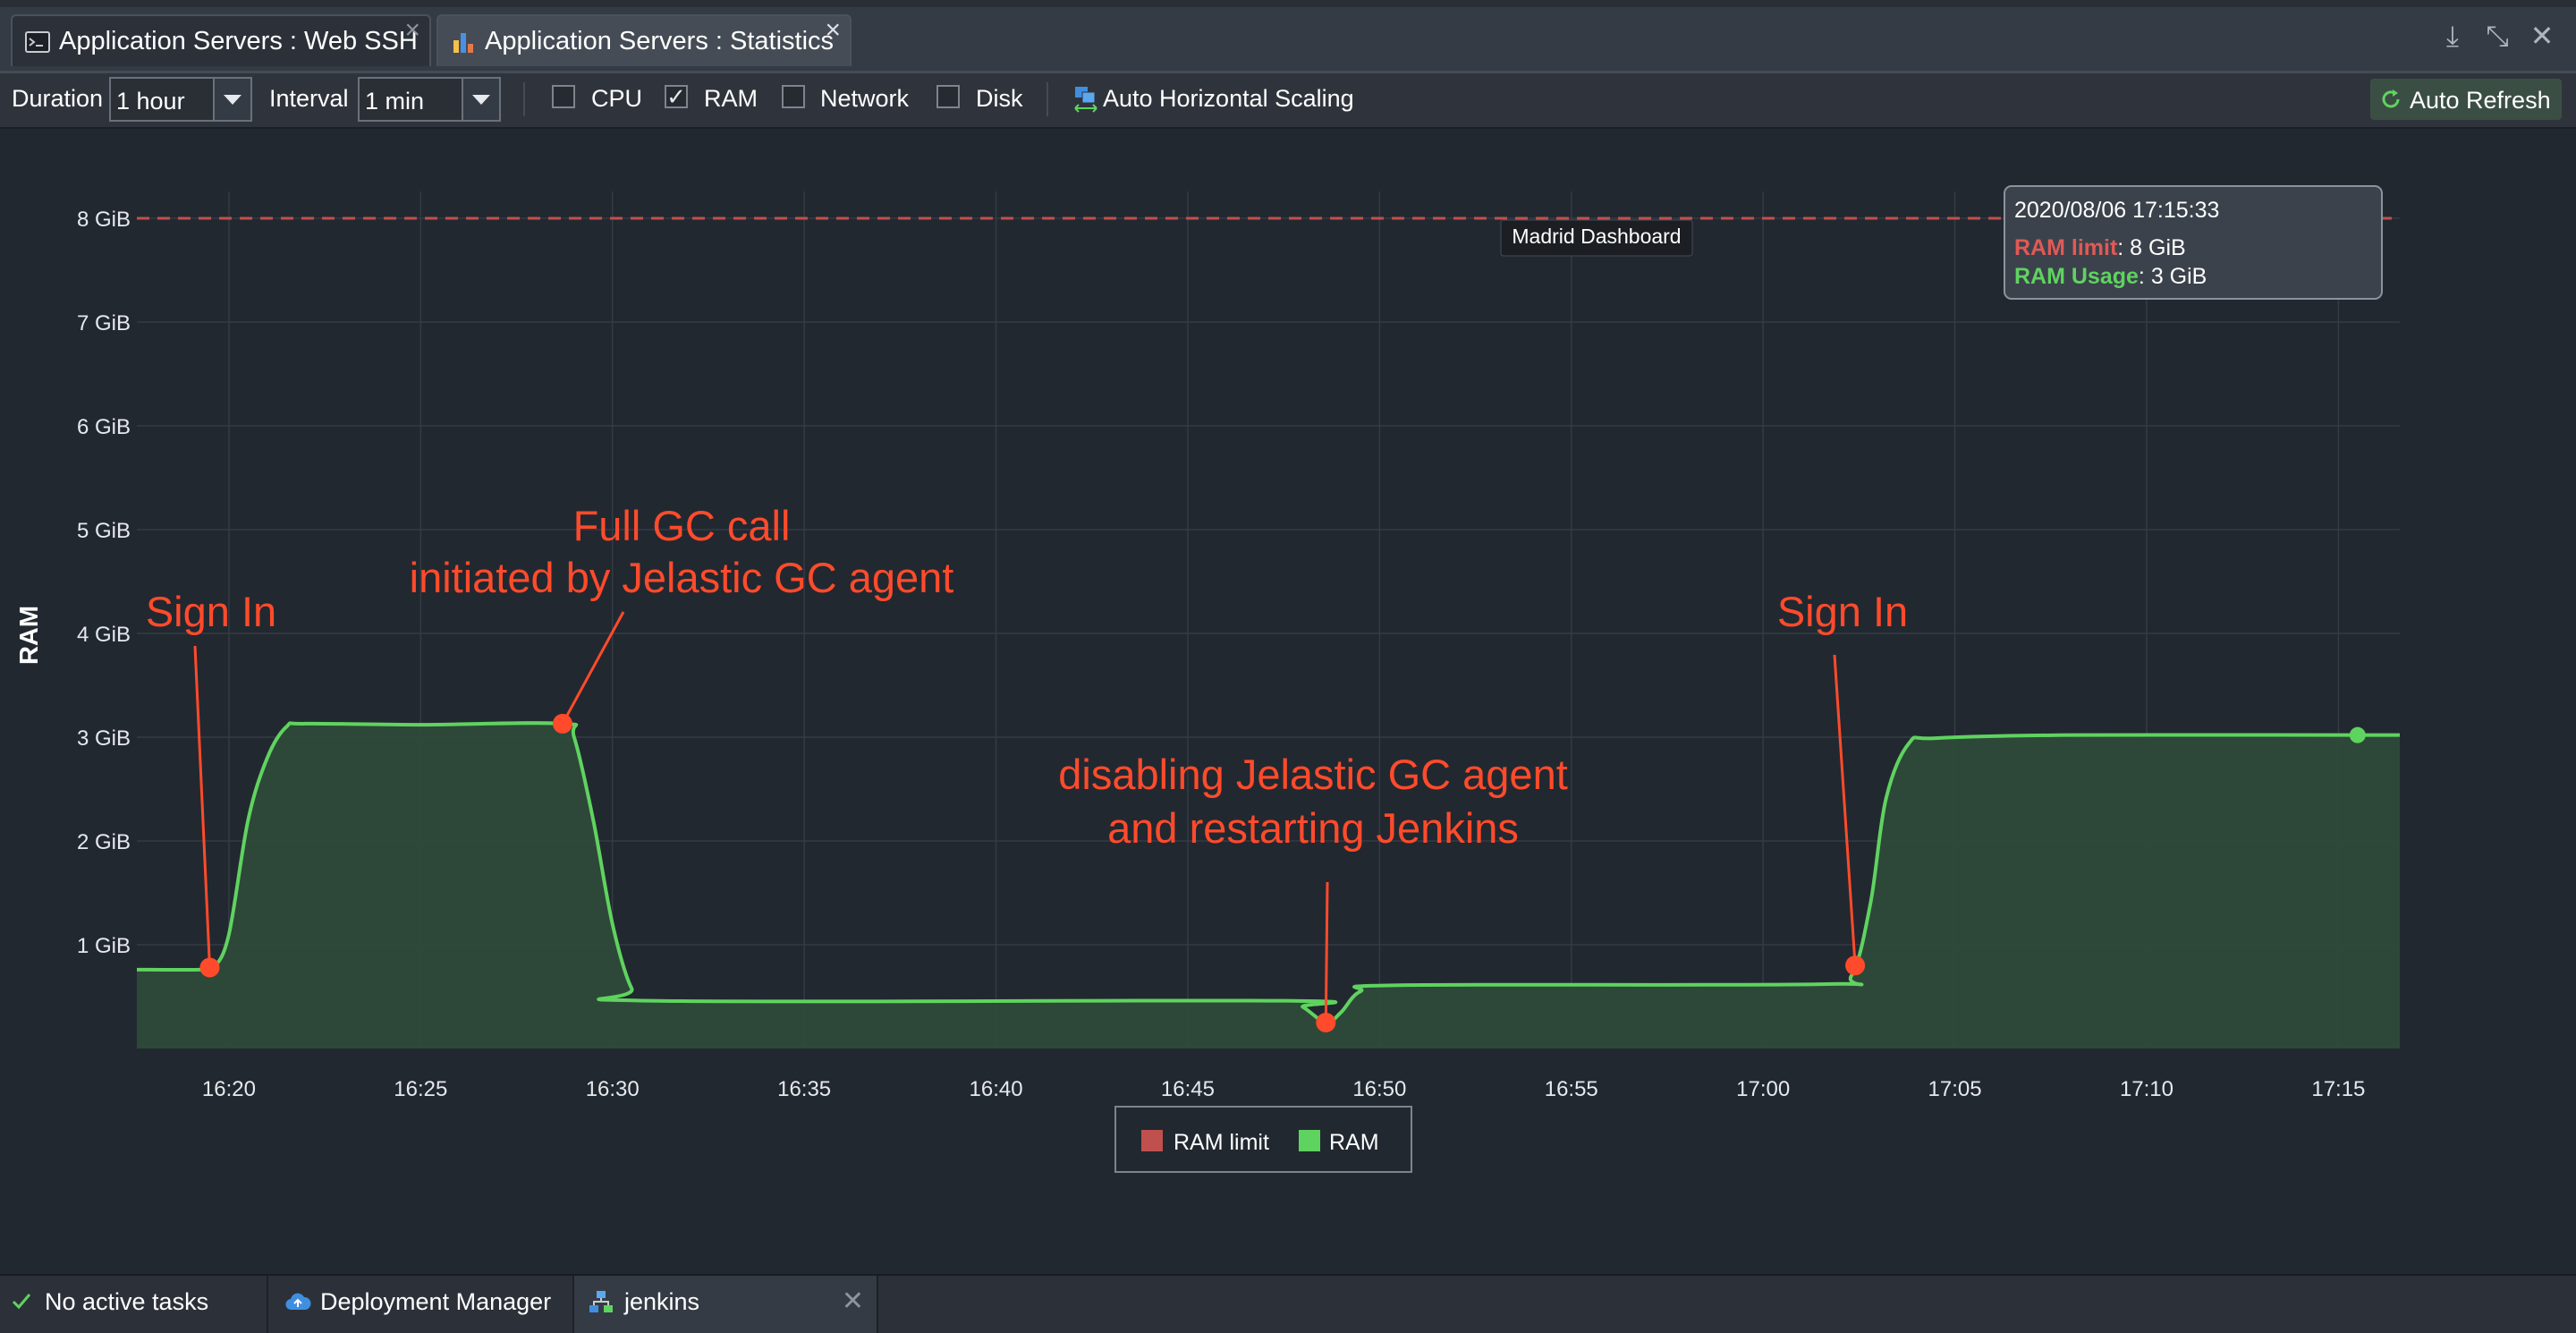 The height and width of the screenshot is (1333, 2576). Describe the element at coordinates (229, 1089) in the screenshot. I see `x-tick-label: 16:20` at that location.